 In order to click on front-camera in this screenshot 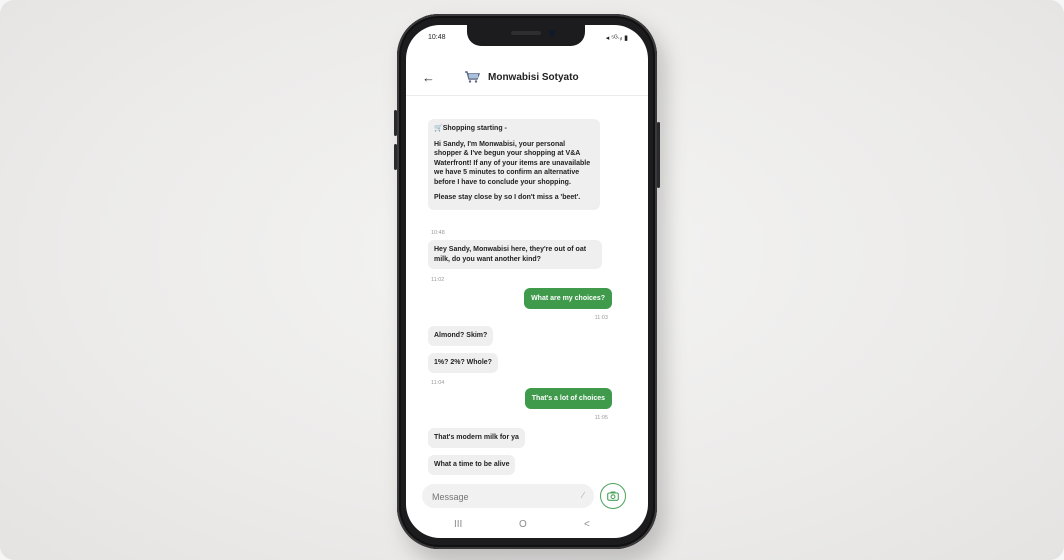, I will do `click(552, 33)`.